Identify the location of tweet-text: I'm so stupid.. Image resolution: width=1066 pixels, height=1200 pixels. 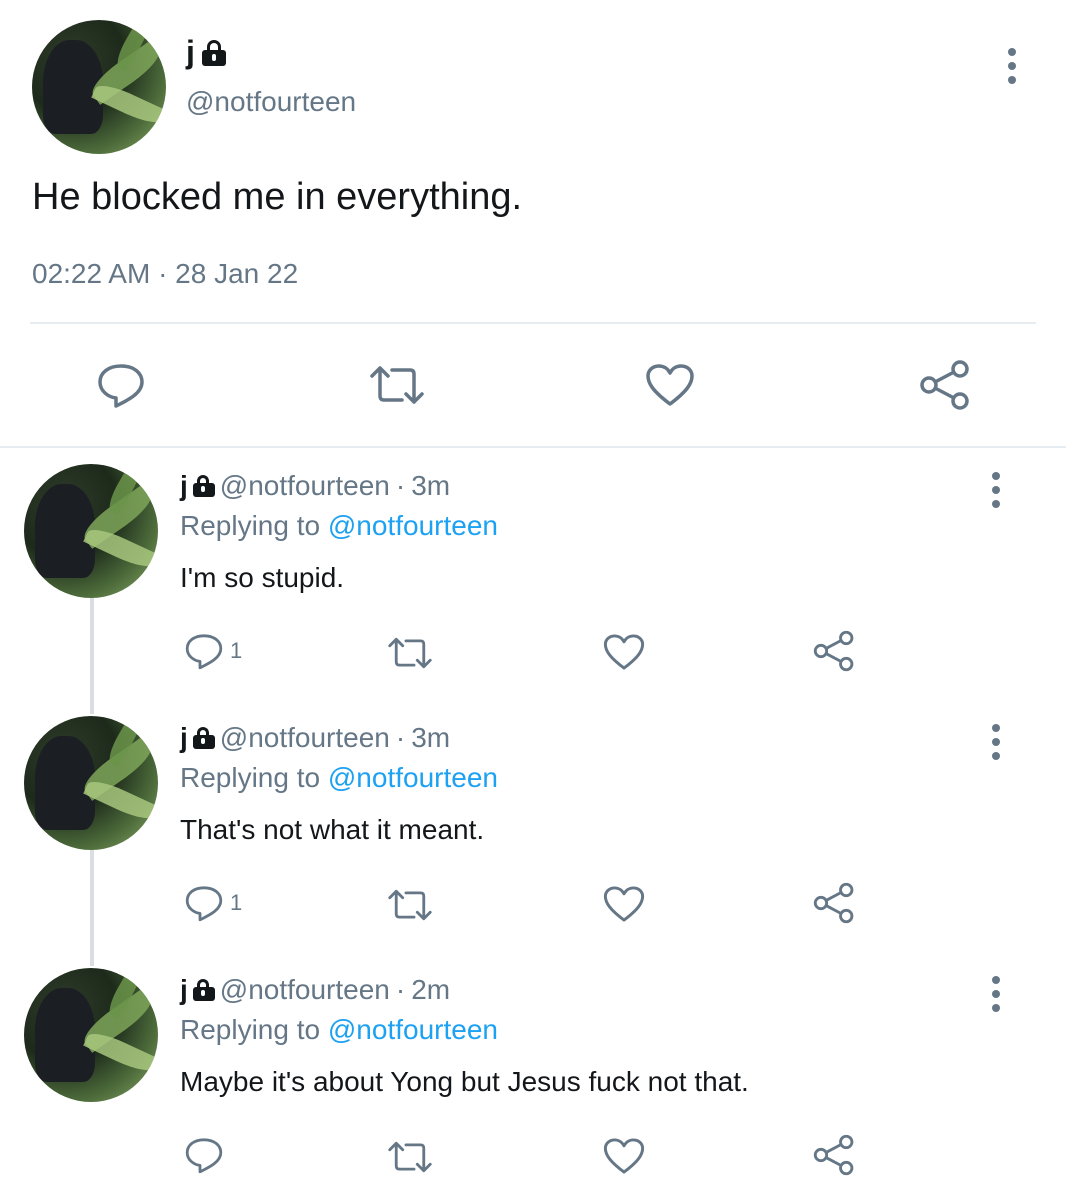
(262, 577).